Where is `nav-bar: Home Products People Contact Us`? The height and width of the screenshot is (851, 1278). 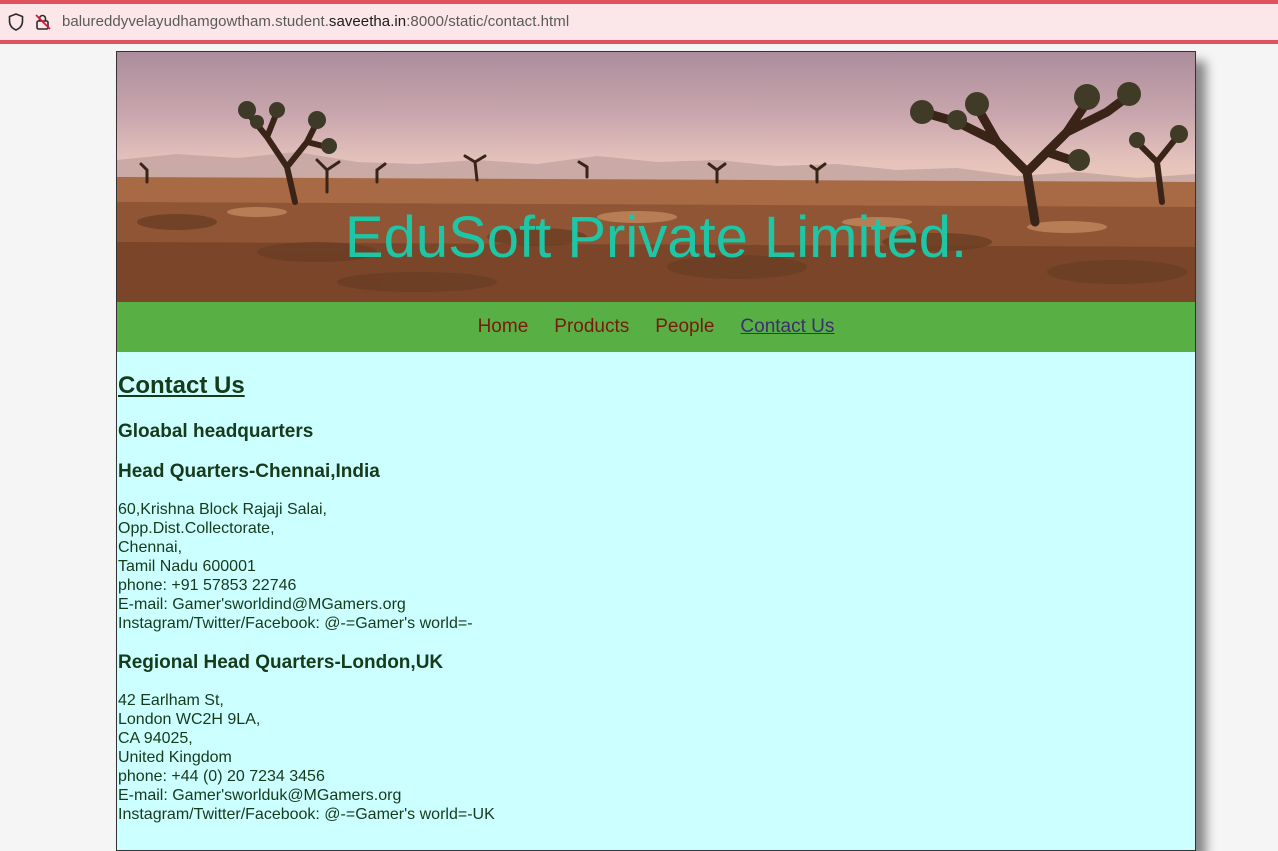 nav-bar: Home Products People Contact Us is located at coordinates (656, 327).